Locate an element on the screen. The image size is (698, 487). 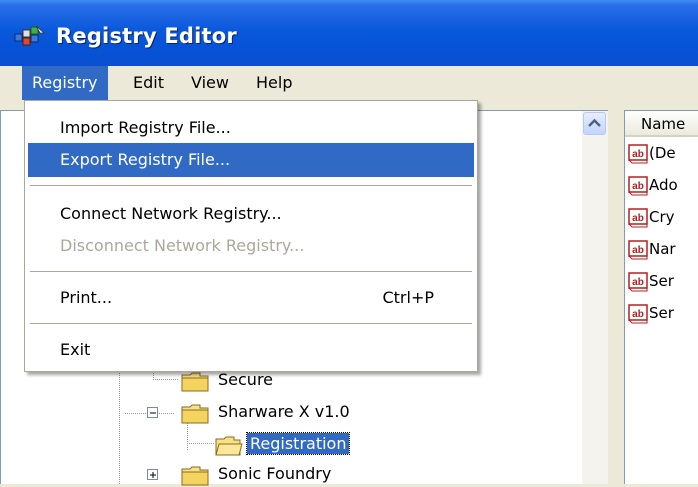
tree-item-sharware: Sharware X v1.0 is located at coordinates (267, 412).